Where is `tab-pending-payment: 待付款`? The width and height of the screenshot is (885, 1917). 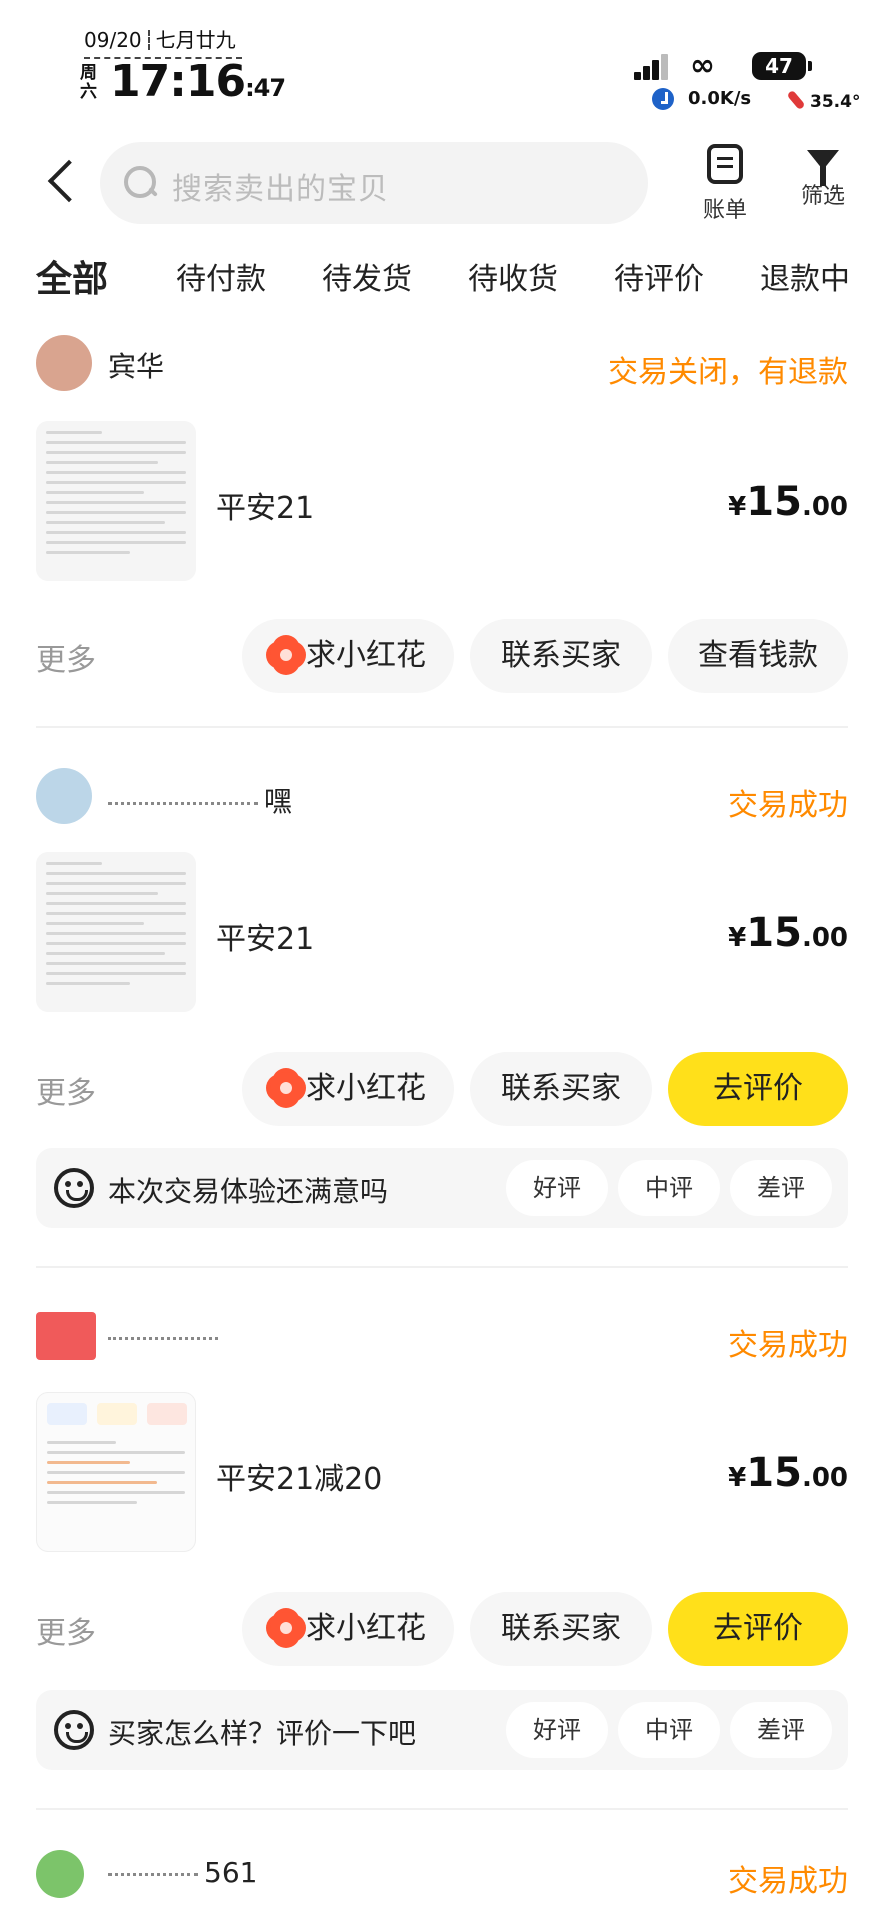
tab-pending-payment: 待付款 is located at coordinates (221, 276).